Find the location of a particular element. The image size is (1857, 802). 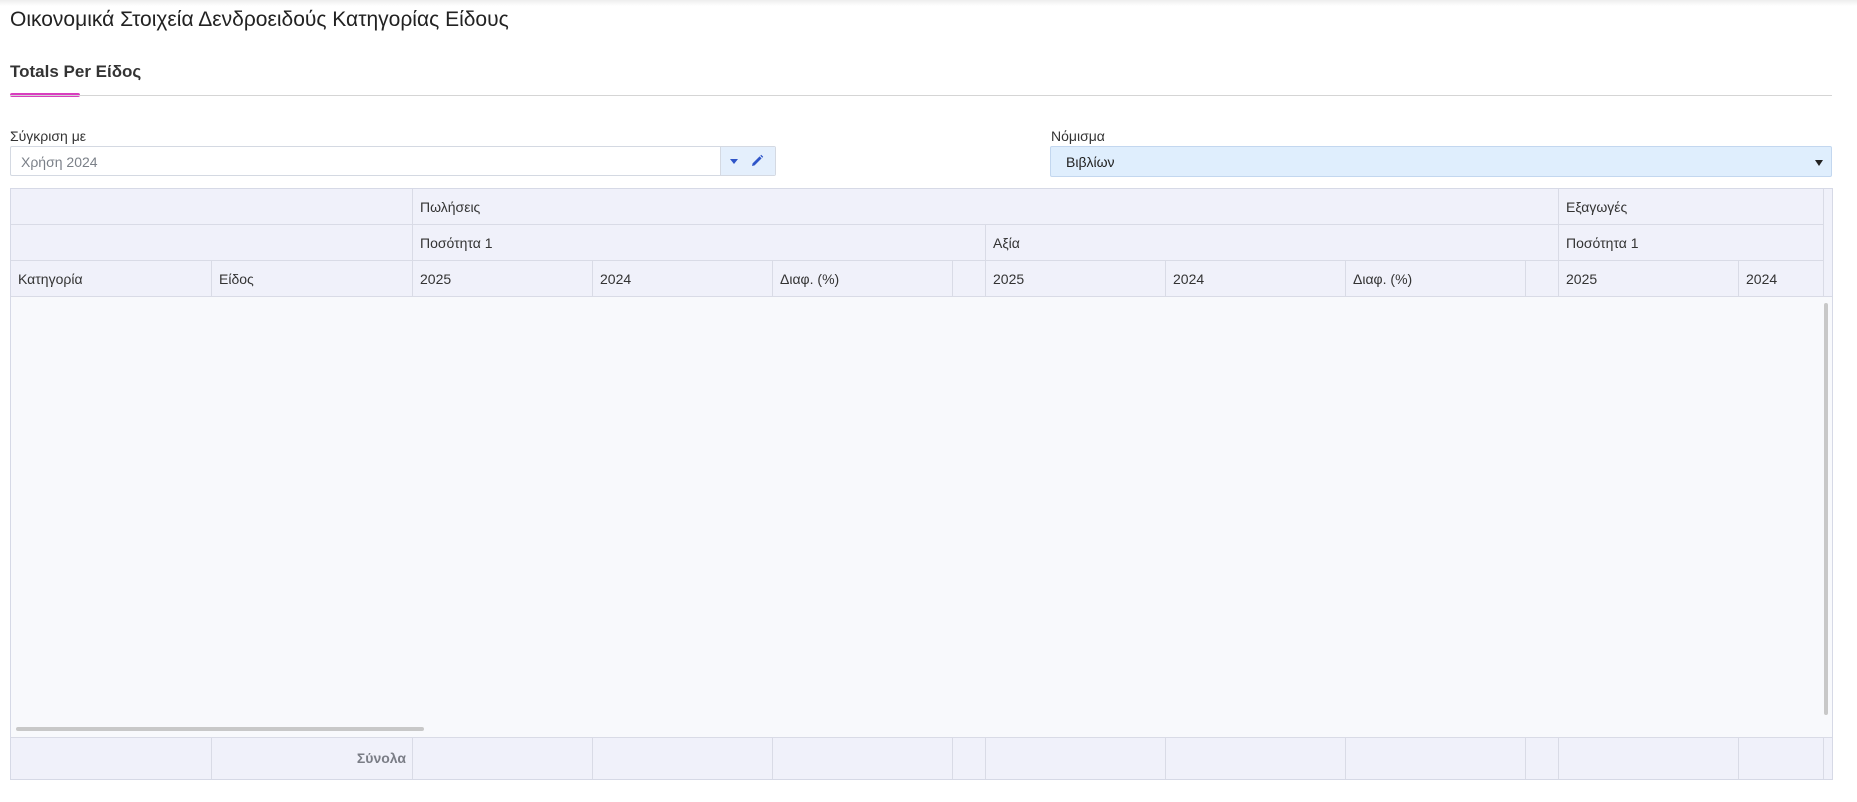

currency-label: Νόμισμα is located at coordinates (1078, 136).